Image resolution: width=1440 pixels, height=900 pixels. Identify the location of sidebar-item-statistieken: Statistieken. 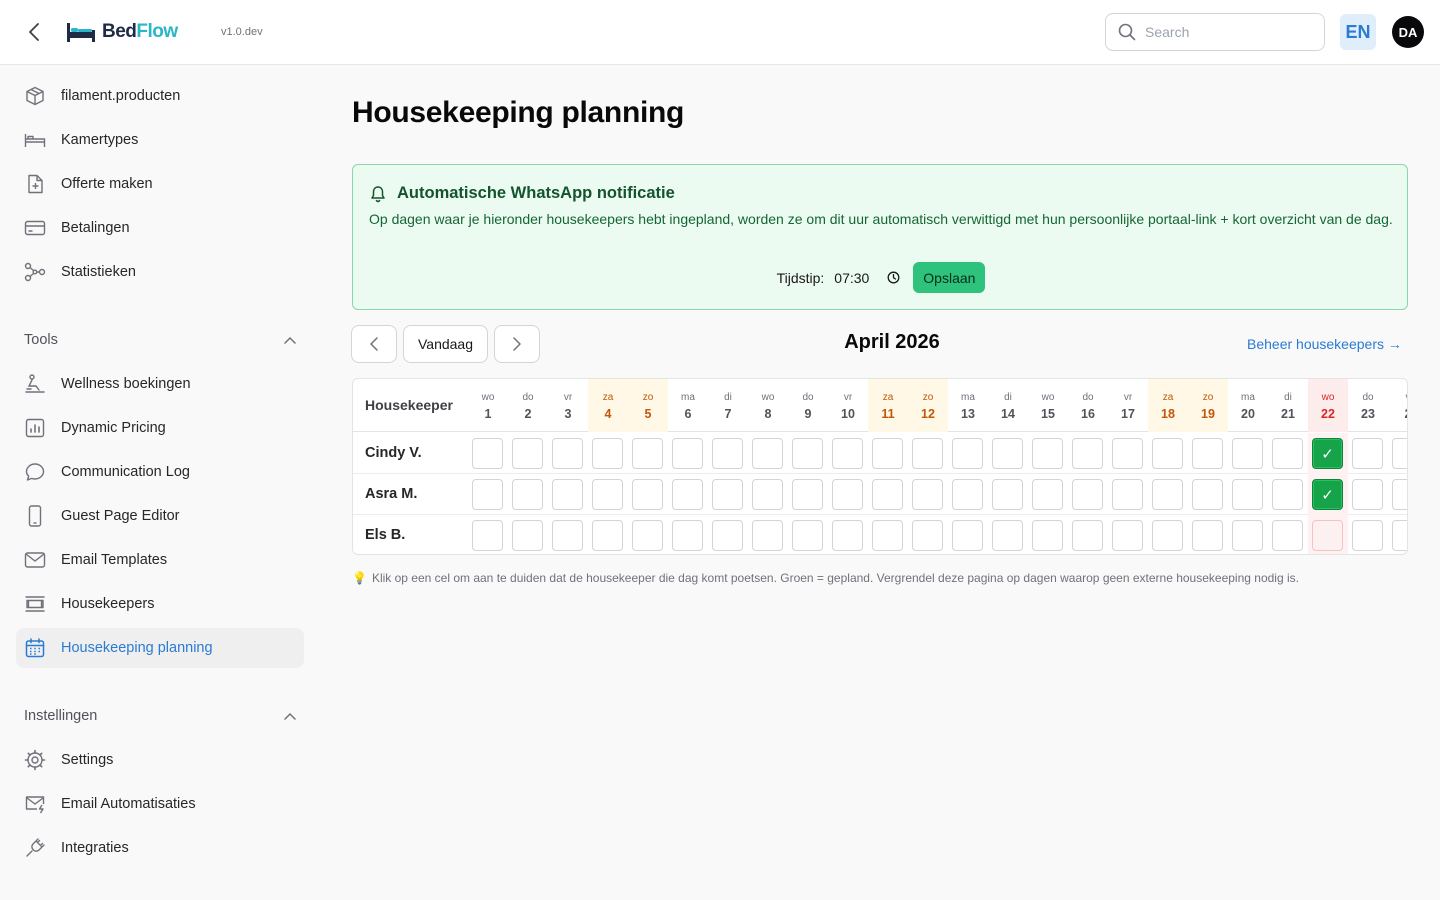
(160, 272).